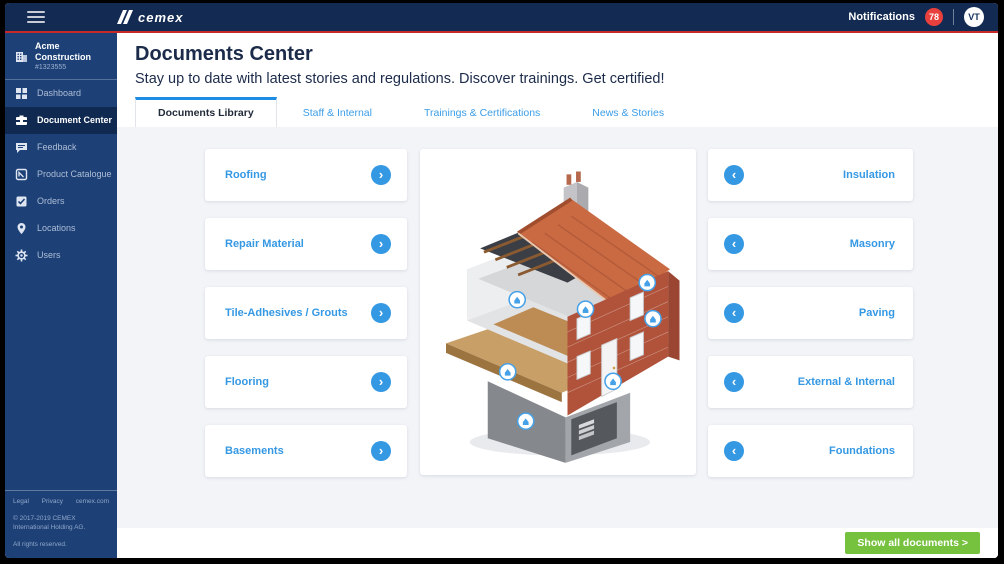 The height and width of the screenshot is (564, 1004). Describe the element at coordinates (264, 244) in the screenshot. I see `category-label: Repair Material` at that location.